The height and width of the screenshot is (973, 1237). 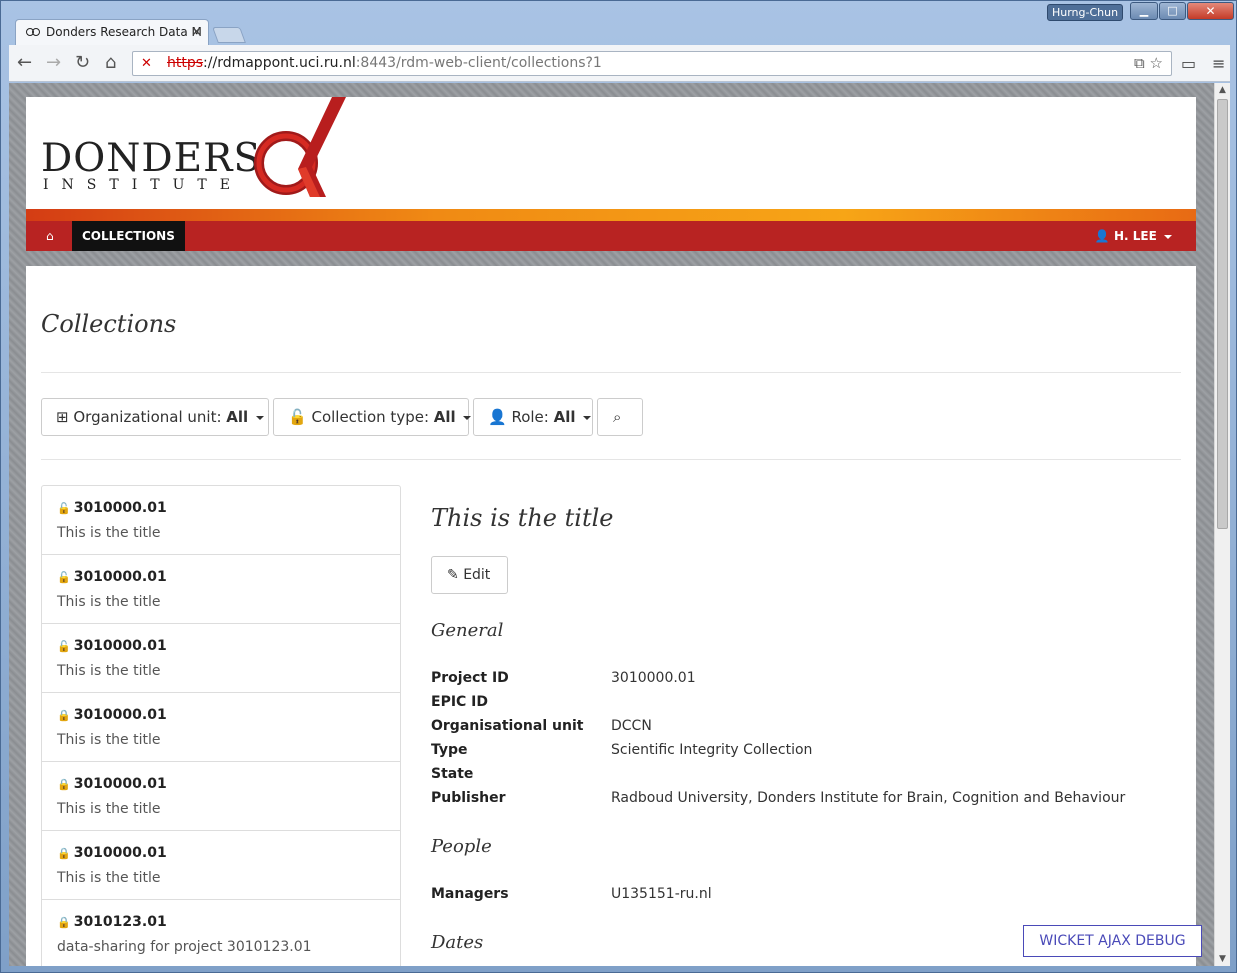 I want to click on field-type: Type Scientific Integrity Collection, so click(x=811, y=753).